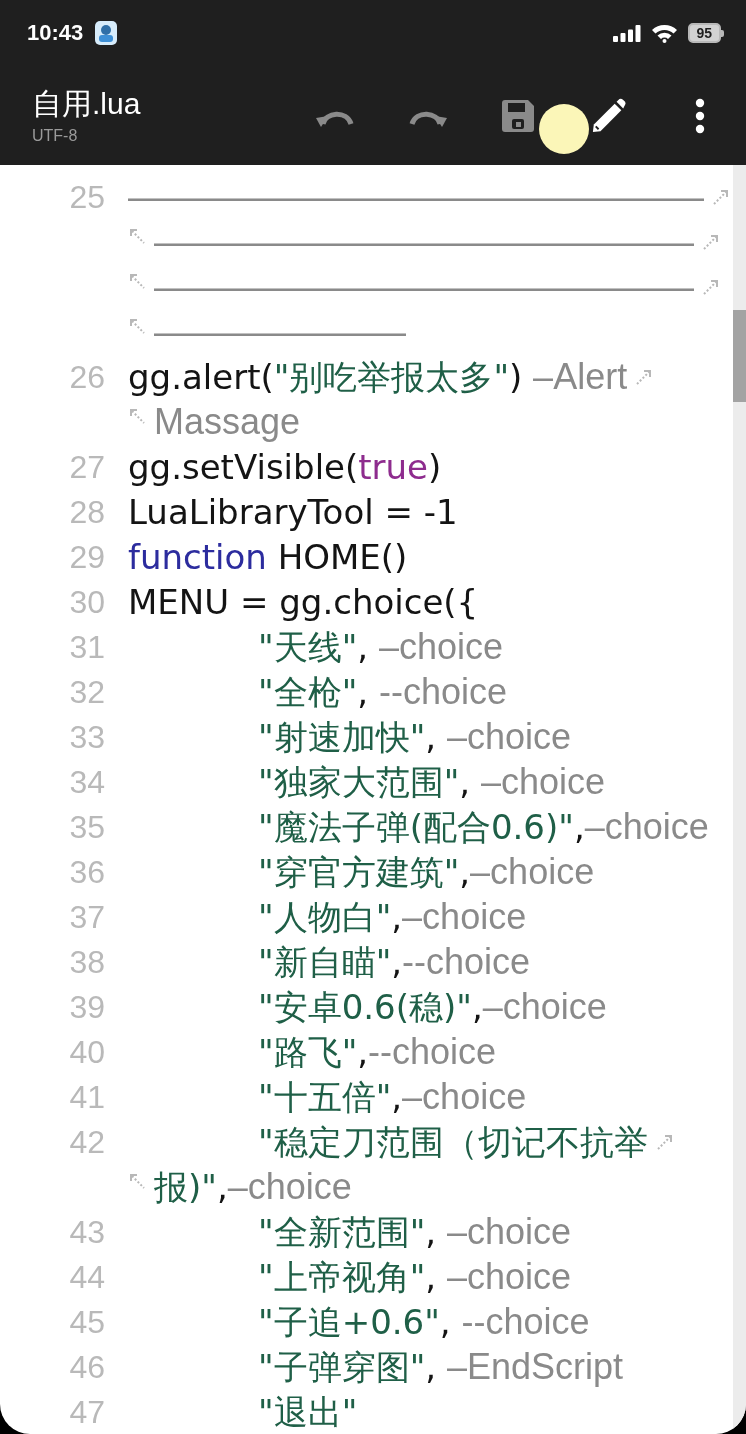 The height and width of the screenshot is (1434, 746). What do you see at coordinates (280, 331) in the screenshot?
I see `code-line: ———————` at bounding box center [280, 331].